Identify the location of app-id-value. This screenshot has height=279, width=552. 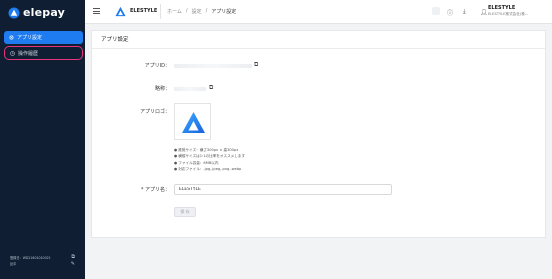
(213, 66).